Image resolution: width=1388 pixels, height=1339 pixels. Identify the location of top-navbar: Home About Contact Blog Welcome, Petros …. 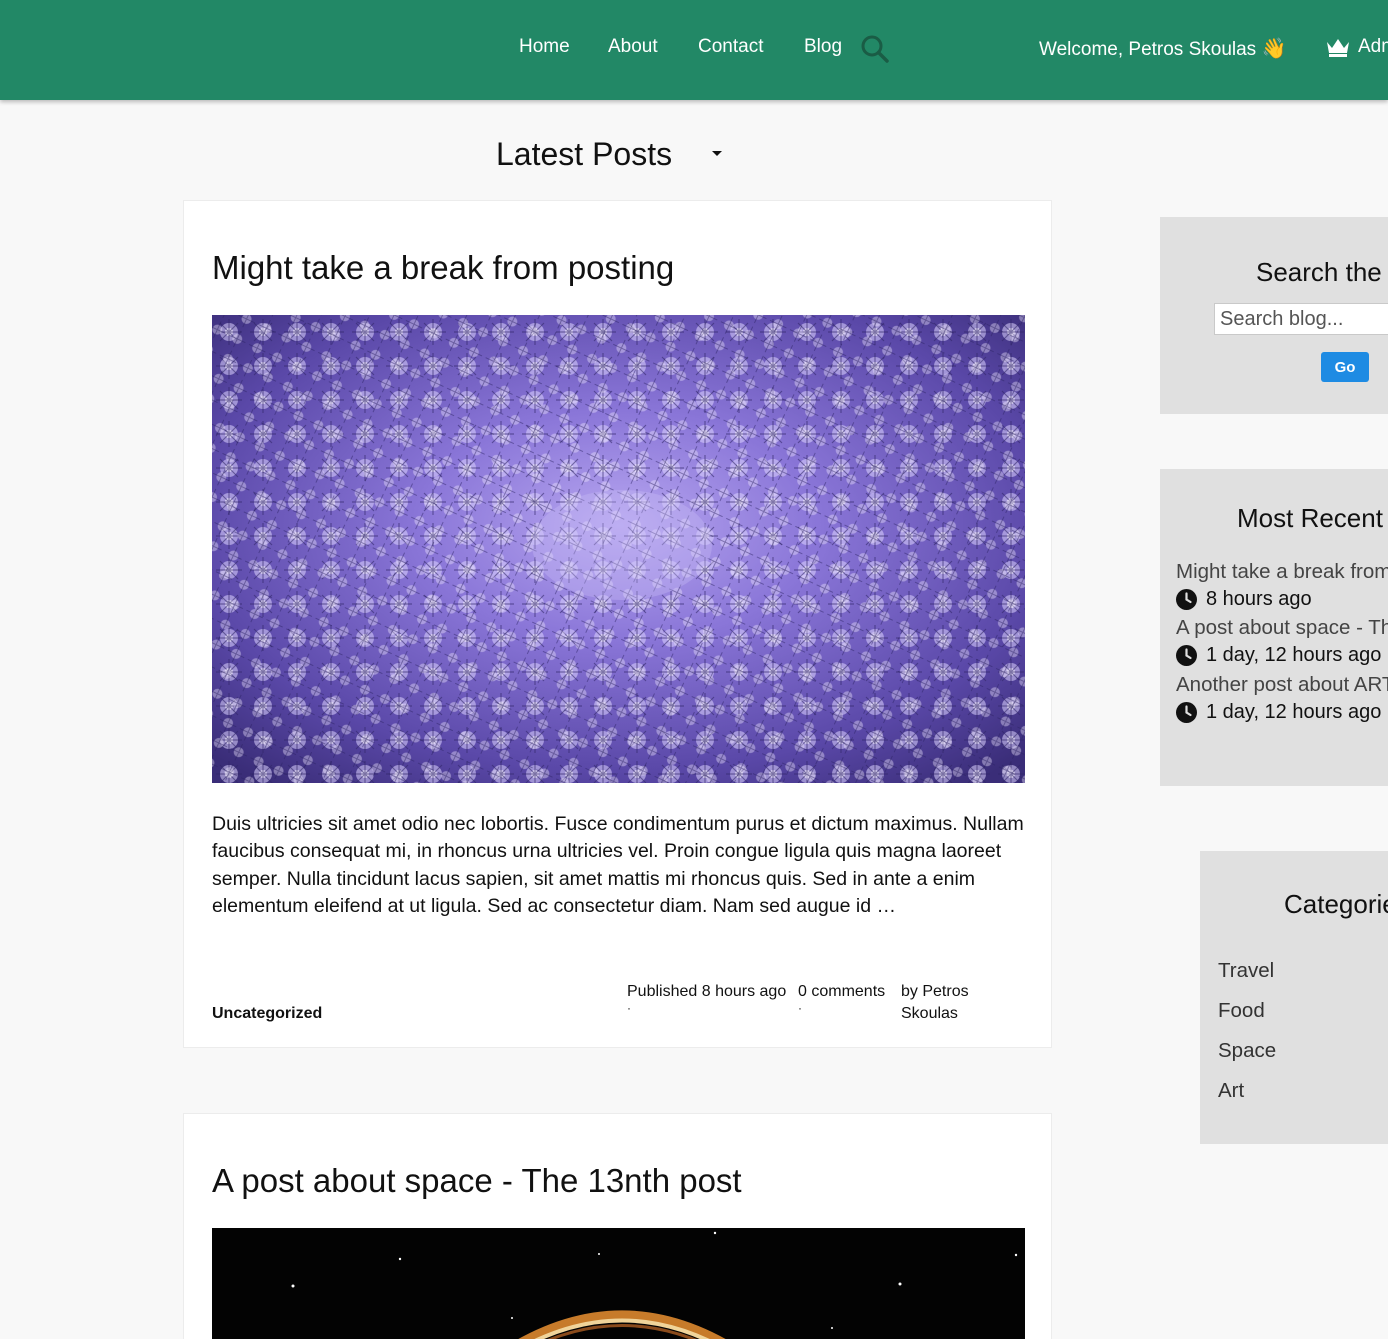
(694, 50).